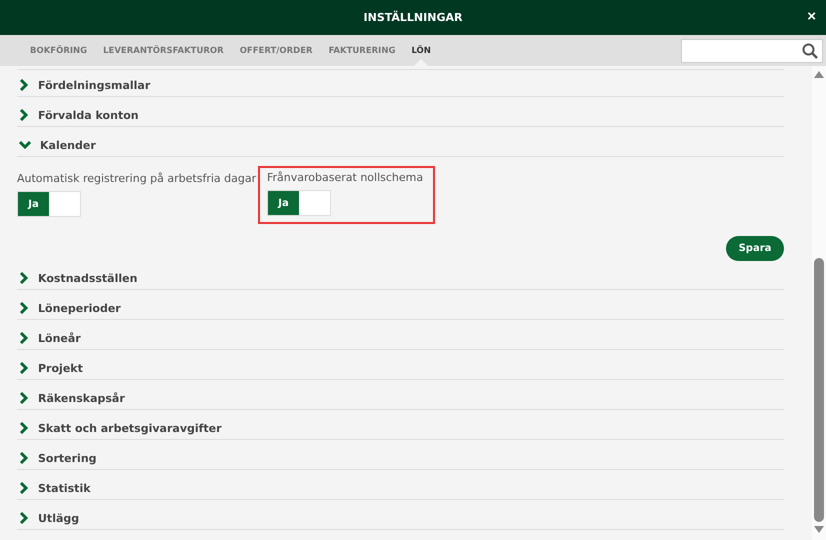 This screenshot has width=826, height=540. What do you see at coordinates (819, 530) in the screenshot?
I see `scroll-down-icon` at bounding box center [819, 530].